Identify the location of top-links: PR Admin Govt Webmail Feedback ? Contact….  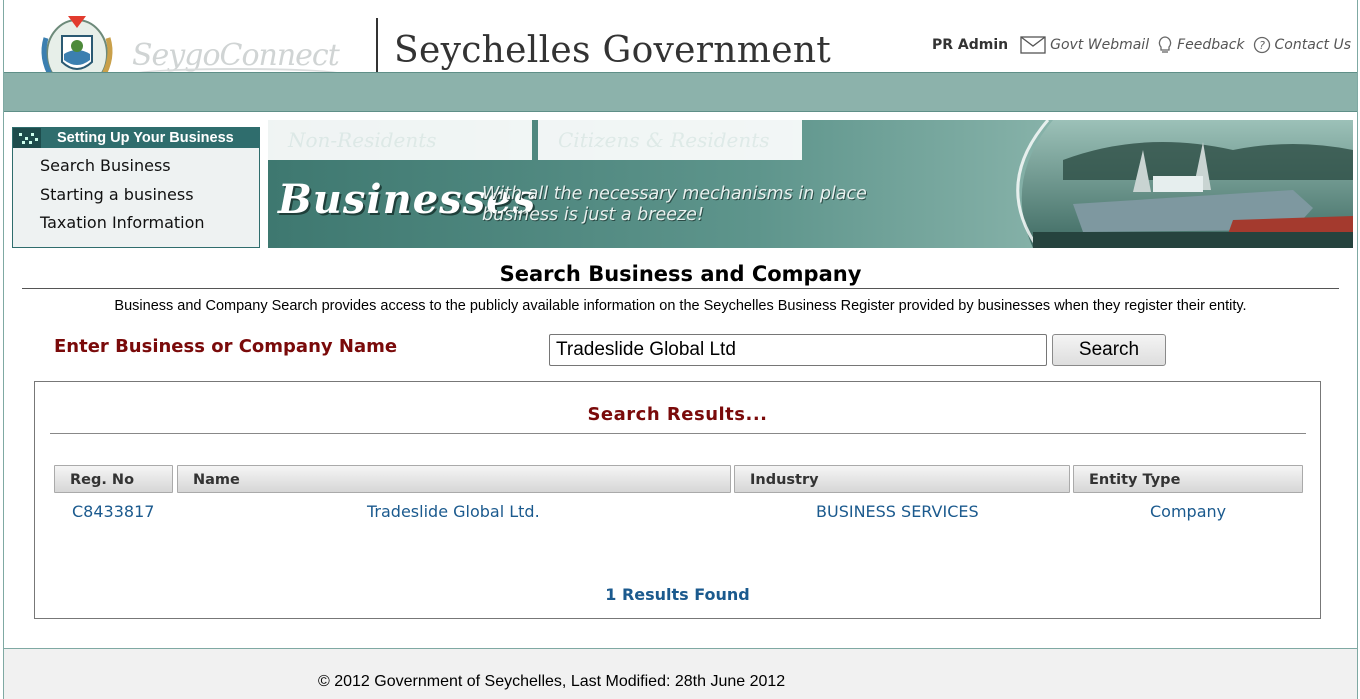
(1141, 45).